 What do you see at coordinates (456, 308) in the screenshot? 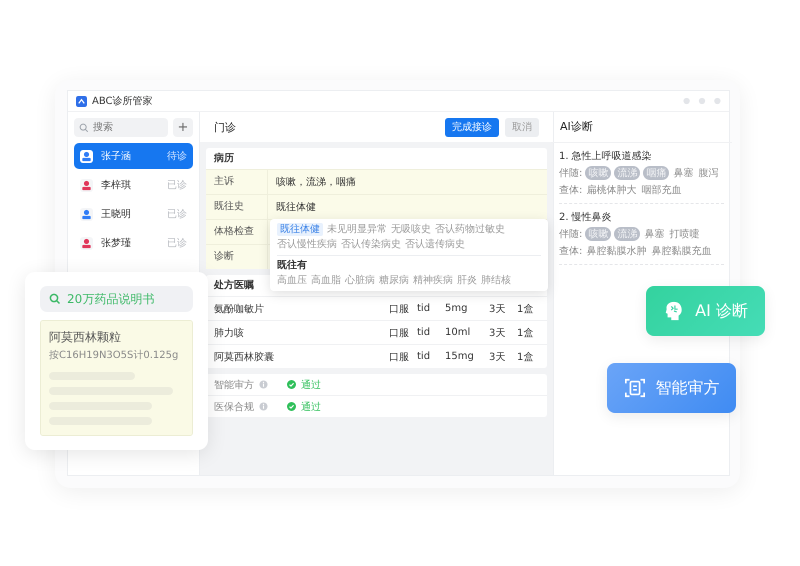
I see `dose-cell-text: 5mg` at bounding box center [456, 308].